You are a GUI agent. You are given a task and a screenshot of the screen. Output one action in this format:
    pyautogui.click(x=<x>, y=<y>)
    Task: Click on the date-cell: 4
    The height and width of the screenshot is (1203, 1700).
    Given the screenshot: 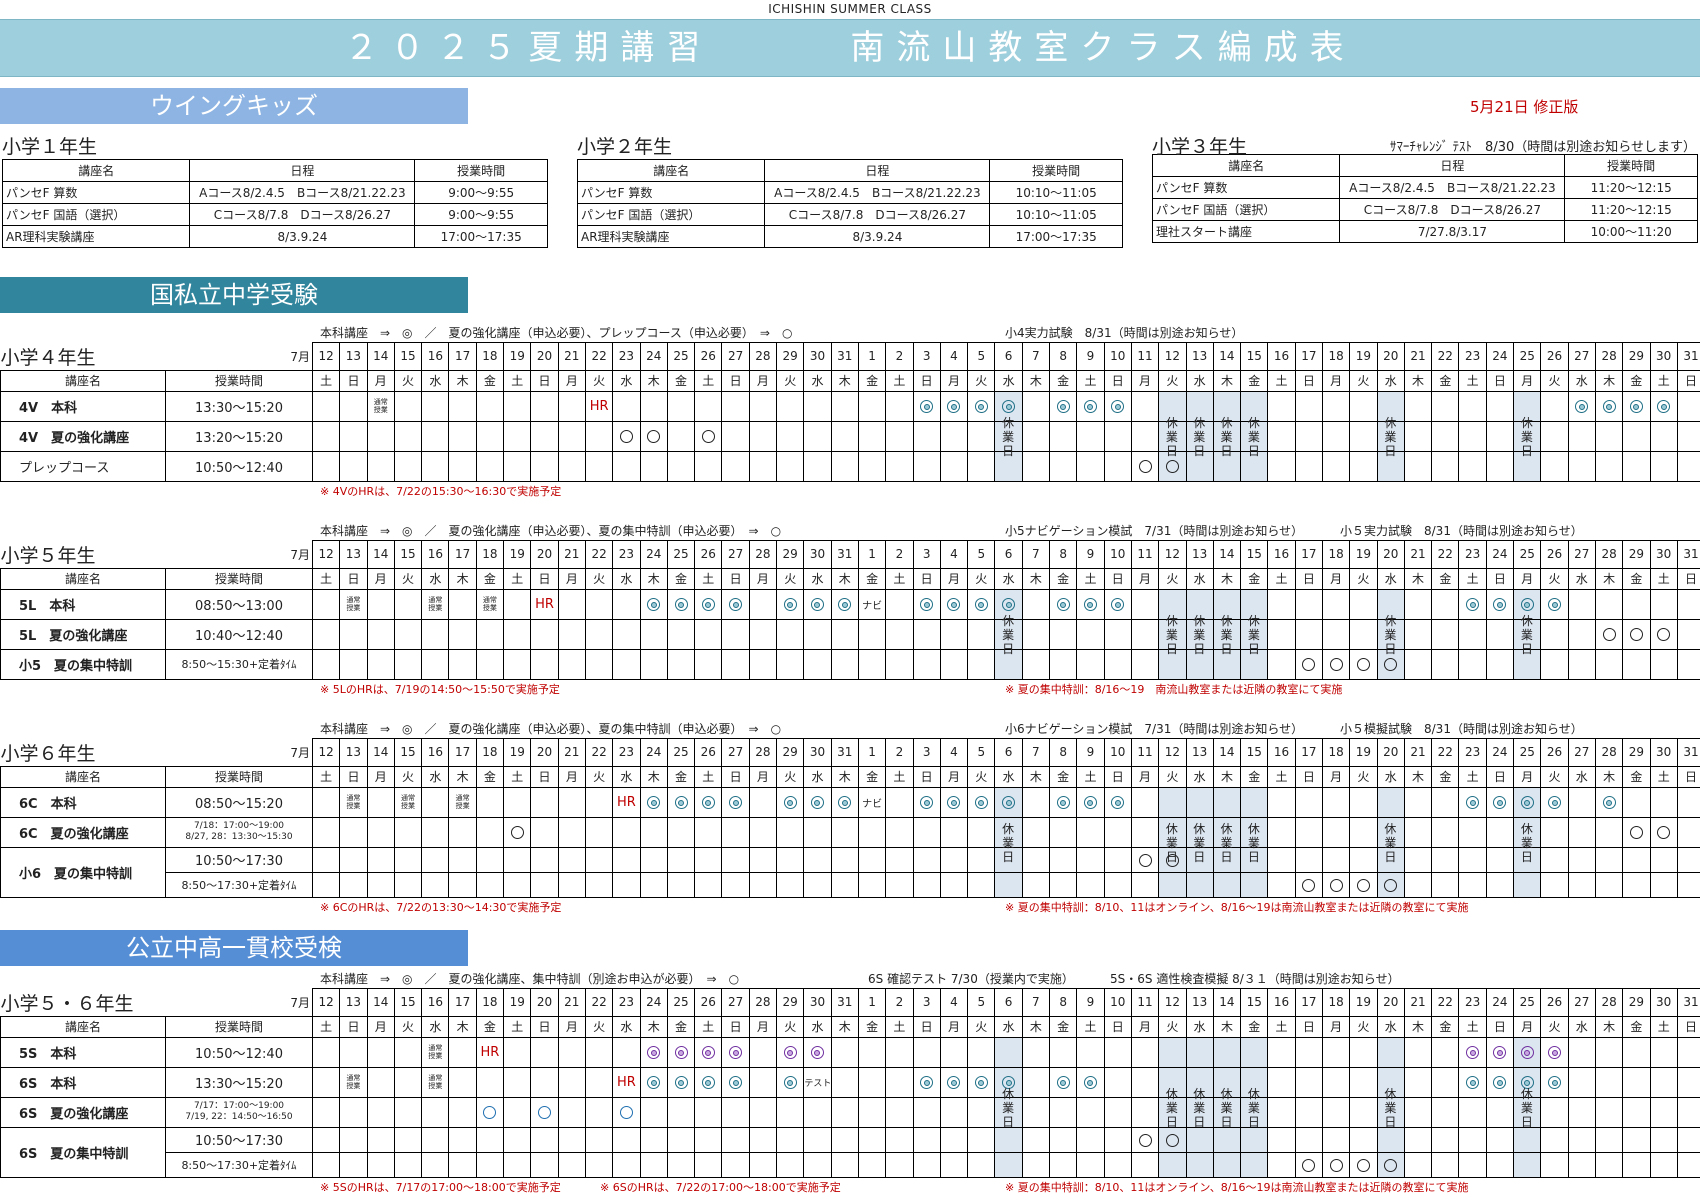 What is the action you would take?
    pyautogui.click(x=954, y=752)
    